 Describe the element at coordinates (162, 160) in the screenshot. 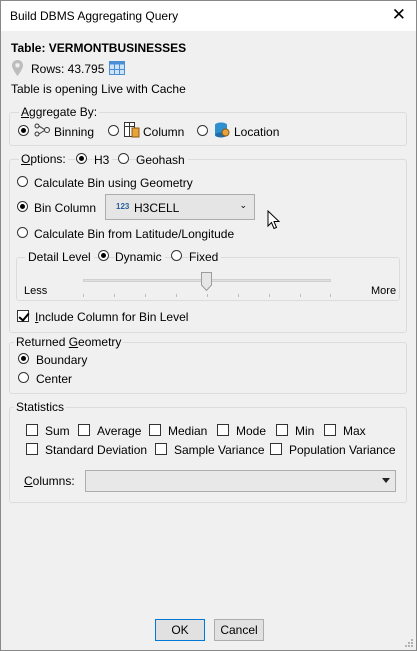

I see `label-geohash: Geohash` at that location.